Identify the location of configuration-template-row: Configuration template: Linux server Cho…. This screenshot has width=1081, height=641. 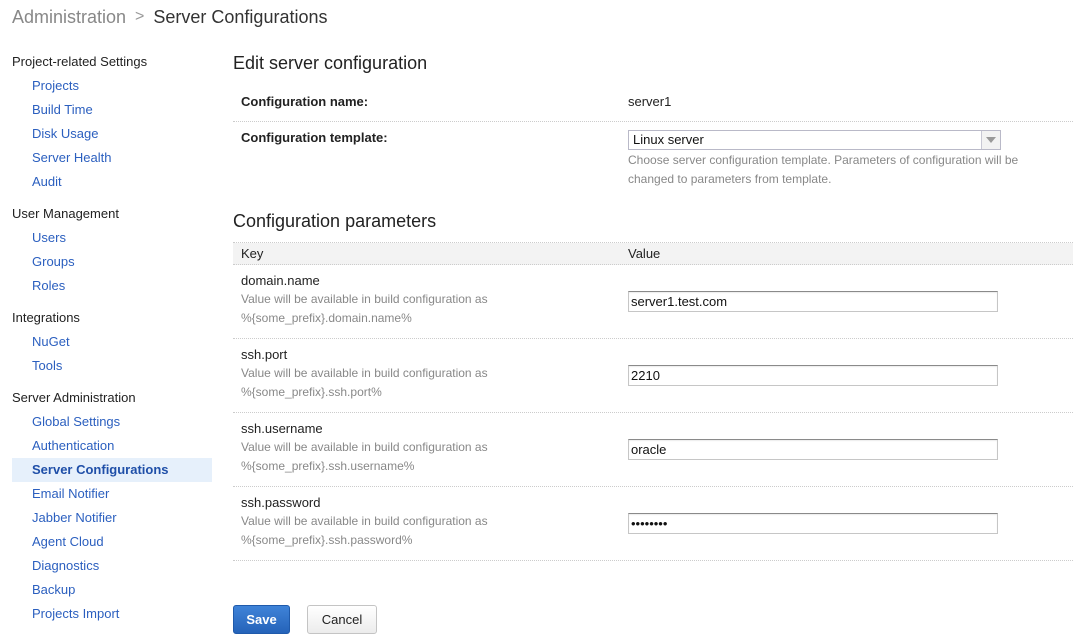
(653, 165).